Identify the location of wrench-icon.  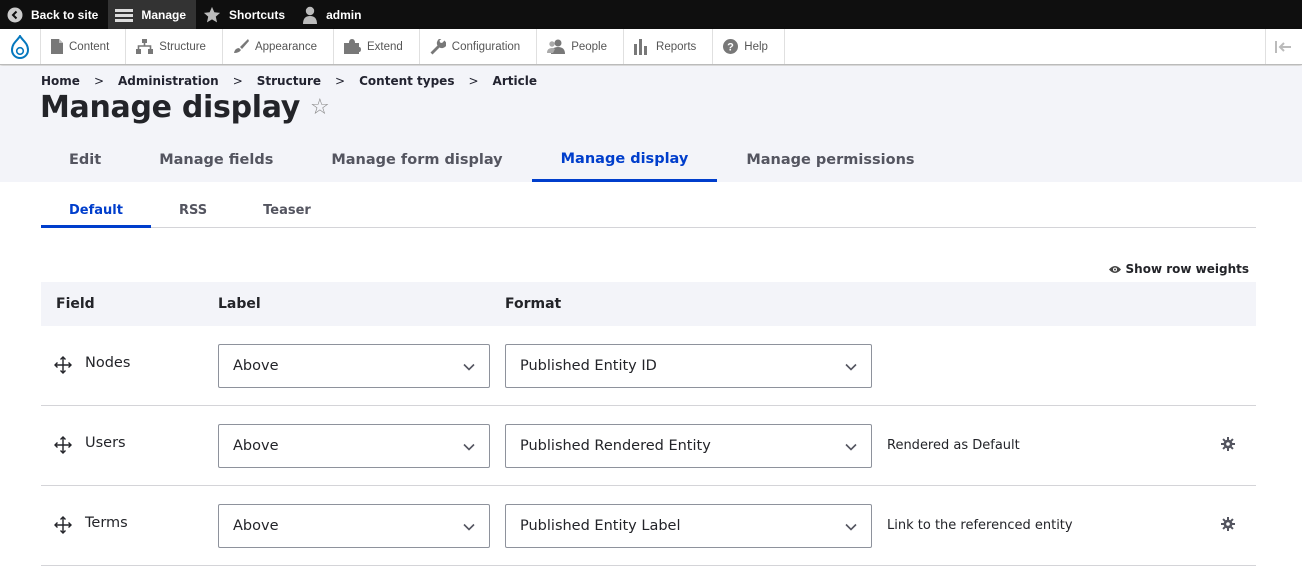
(438, 46).